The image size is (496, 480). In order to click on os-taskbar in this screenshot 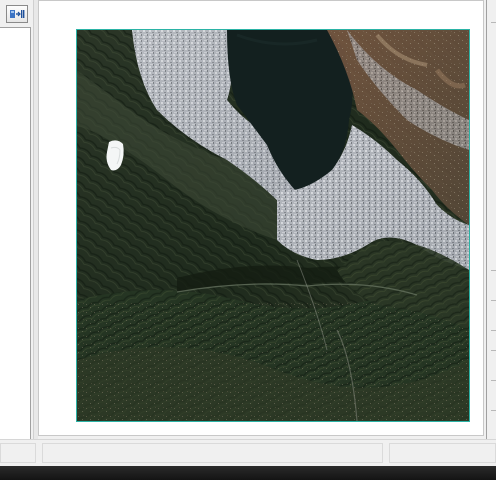, I will do `click(248, 473)`.